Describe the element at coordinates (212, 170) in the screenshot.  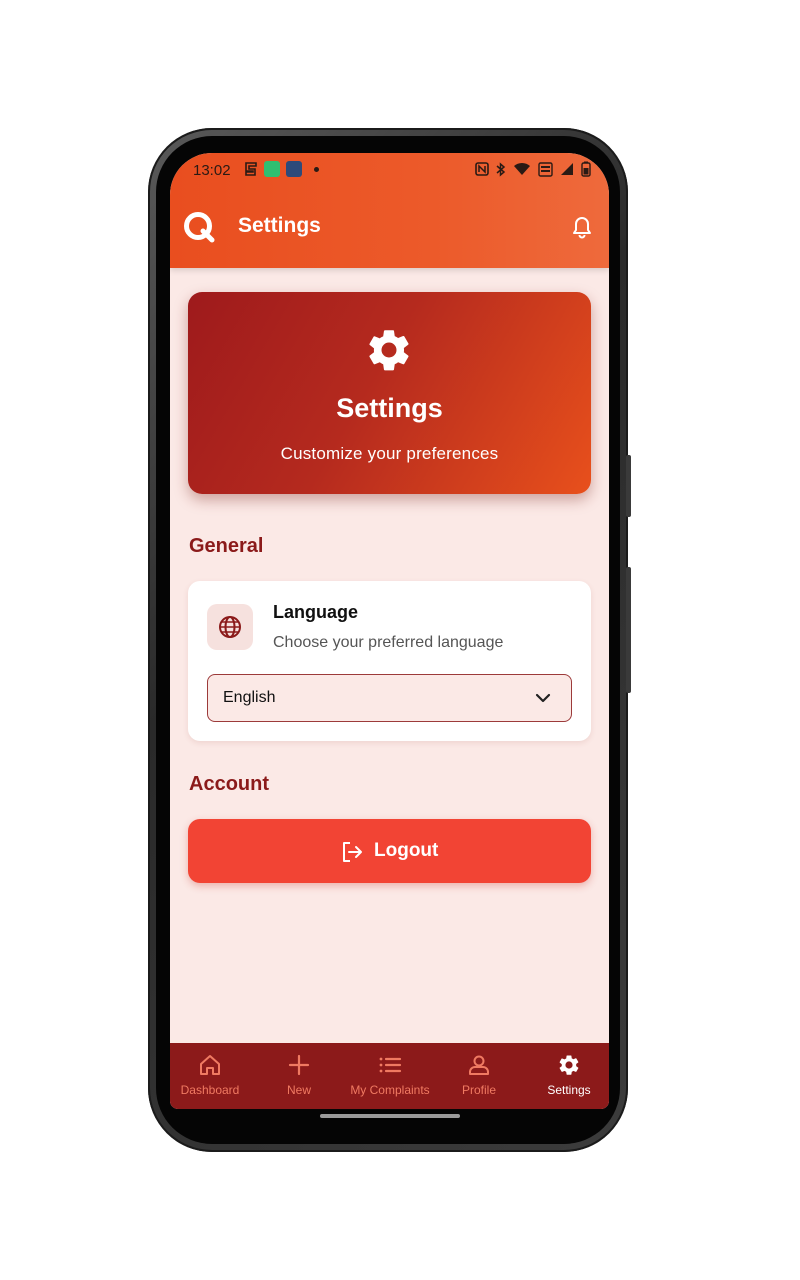
I see `status-time: 13:02` at that location.